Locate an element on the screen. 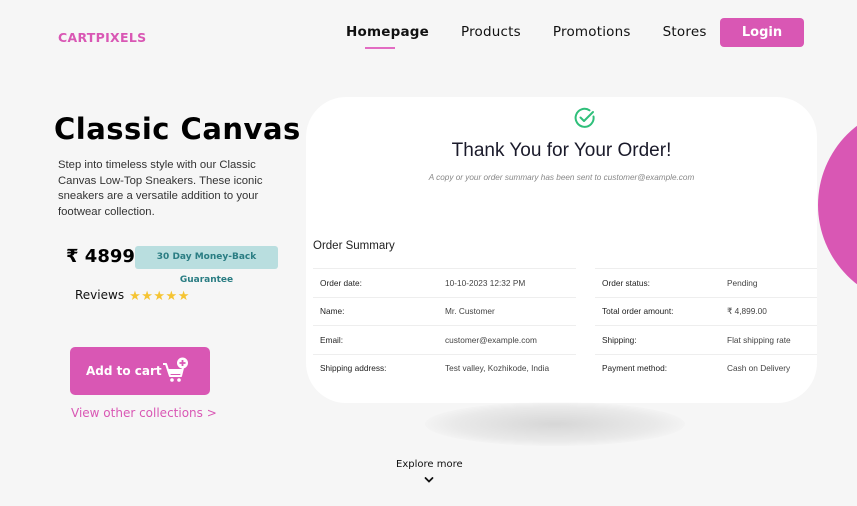 The image size is (857, 506). summary-key: Order status: is located at coordinates (626, 282).